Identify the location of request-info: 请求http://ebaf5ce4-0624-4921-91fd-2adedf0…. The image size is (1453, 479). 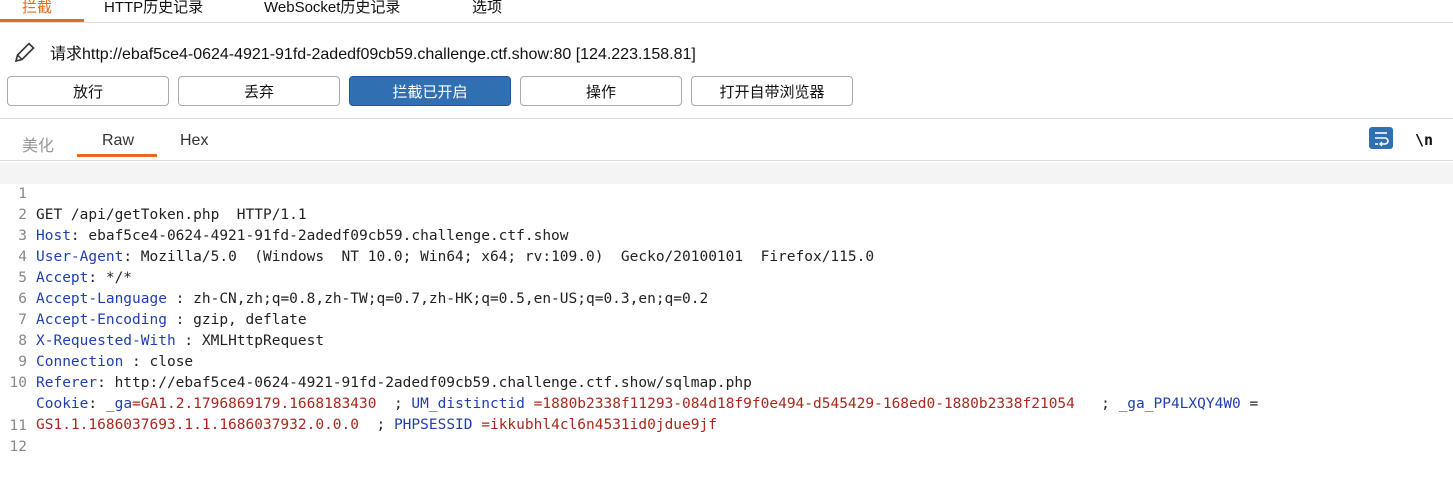
(354, 52).